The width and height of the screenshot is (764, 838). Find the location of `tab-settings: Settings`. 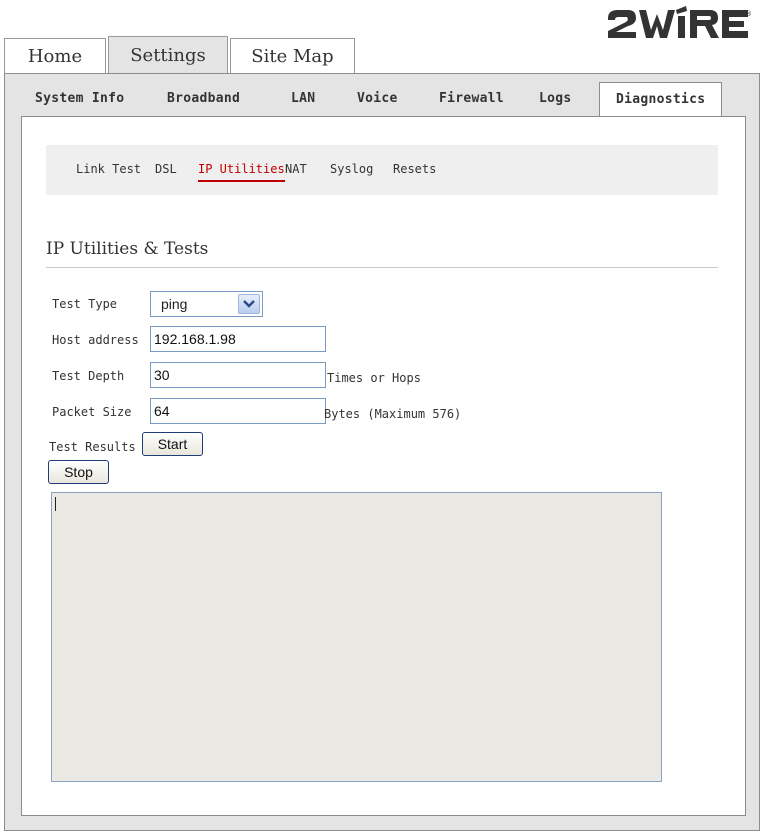

tab-settings: Settings is located at coordinates (168, 55).